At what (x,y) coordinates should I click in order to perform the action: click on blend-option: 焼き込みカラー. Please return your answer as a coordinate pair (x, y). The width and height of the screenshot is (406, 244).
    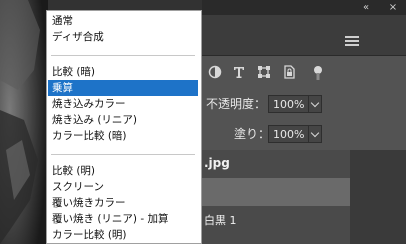
    Looking at the image, I should click on (123, 104).